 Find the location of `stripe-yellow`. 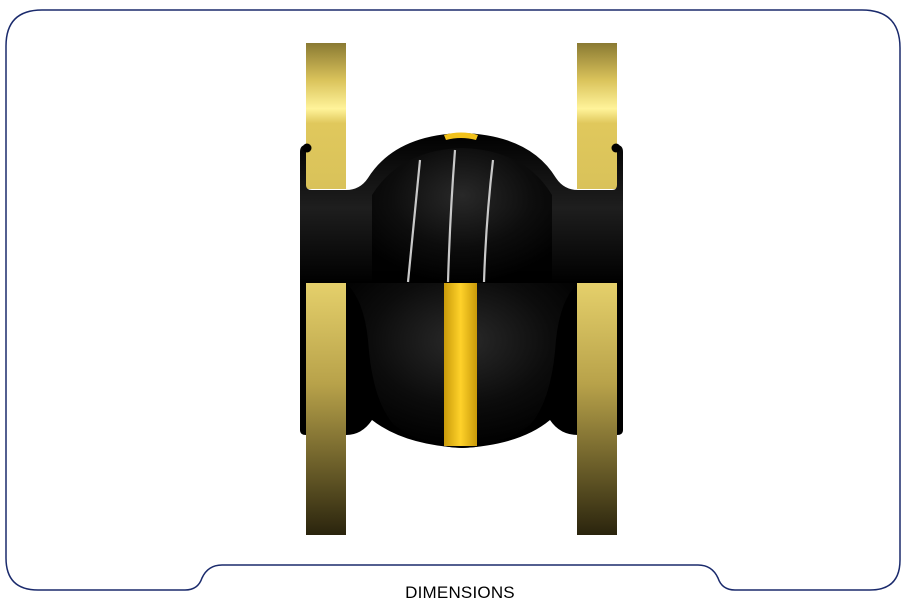

stripe-yellow is located at coordinates (460, 364).